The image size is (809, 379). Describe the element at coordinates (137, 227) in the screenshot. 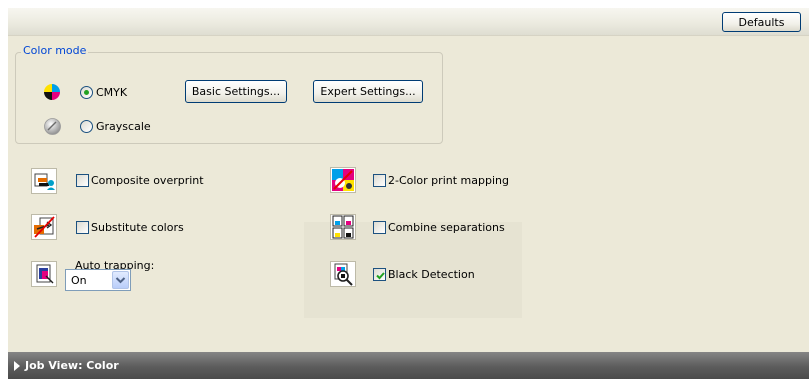

I see `substitute-colors-label: Substitute colors` at that location.